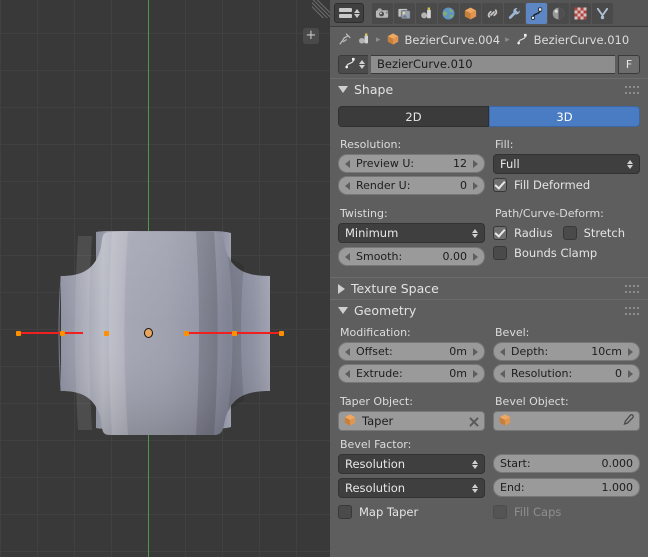 The width and height of the screenshot is (648, 557). What do you see at coordinates (500, 185) in the screenshot?
I see `fill-deformed-checkbox` at bounding box center [500, 185].